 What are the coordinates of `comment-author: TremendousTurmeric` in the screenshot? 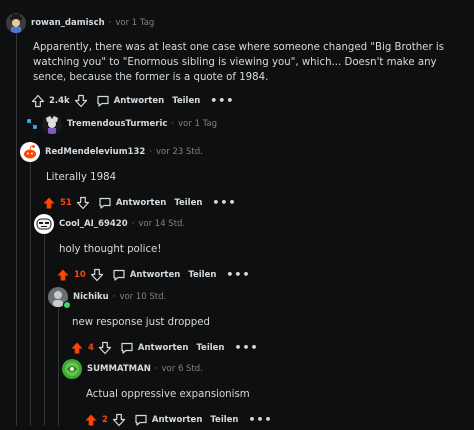 It's located at (117, 124).